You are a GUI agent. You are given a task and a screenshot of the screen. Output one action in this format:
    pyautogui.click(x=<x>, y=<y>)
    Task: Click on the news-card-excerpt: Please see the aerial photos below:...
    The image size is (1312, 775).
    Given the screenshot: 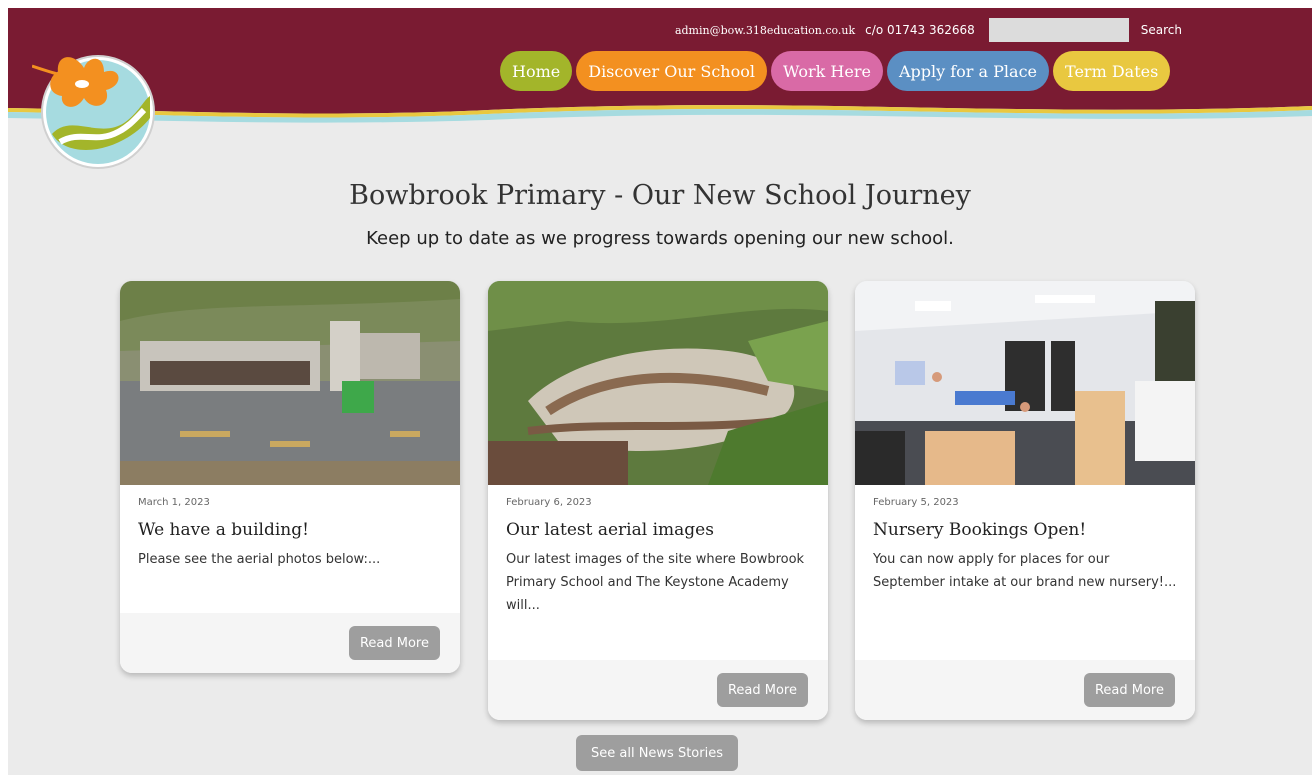 What is the action you would take?
    pyautogui.click(x=259, y=559)
    